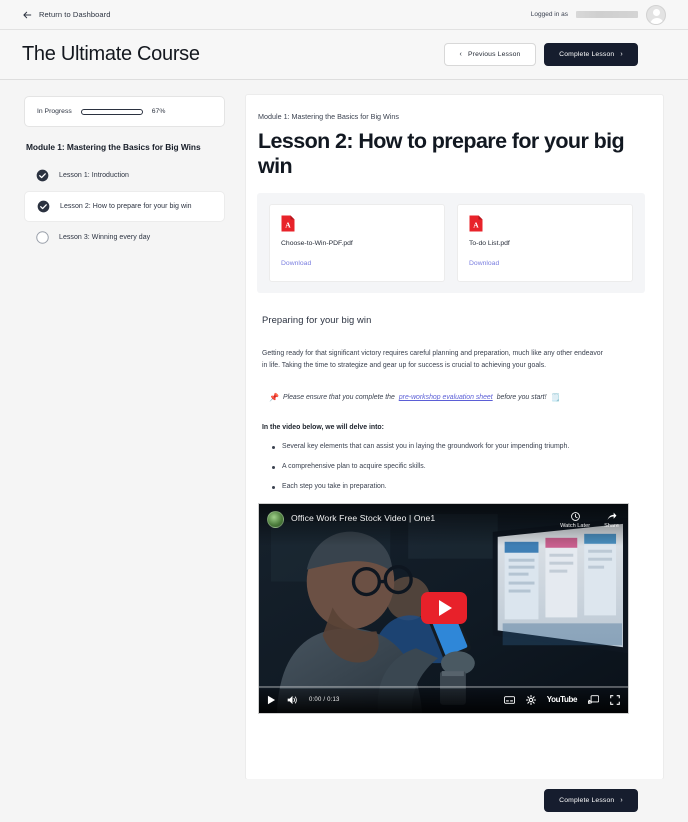  What do you see at coordinates (460, 54) in the screenshot?
I see `chevron-left-icon: ‹` at bounding box center [460, 54].